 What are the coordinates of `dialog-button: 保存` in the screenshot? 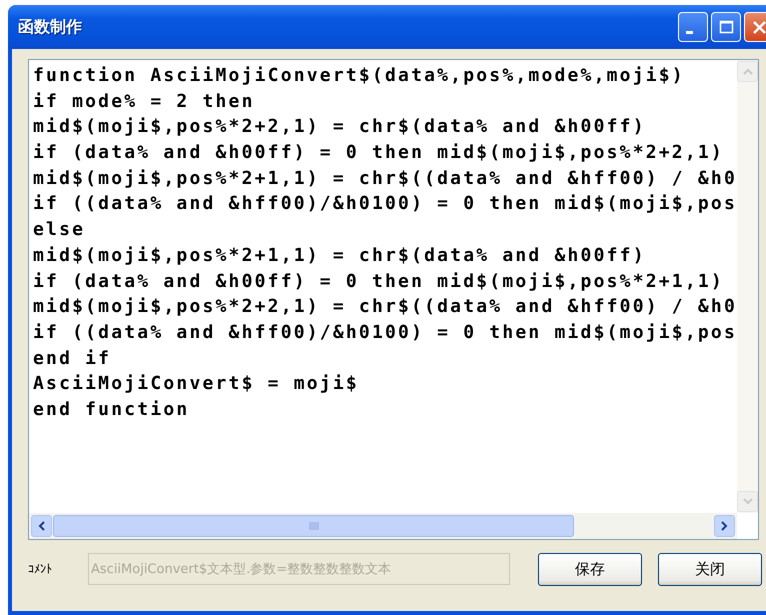 It's located at (590, 569).